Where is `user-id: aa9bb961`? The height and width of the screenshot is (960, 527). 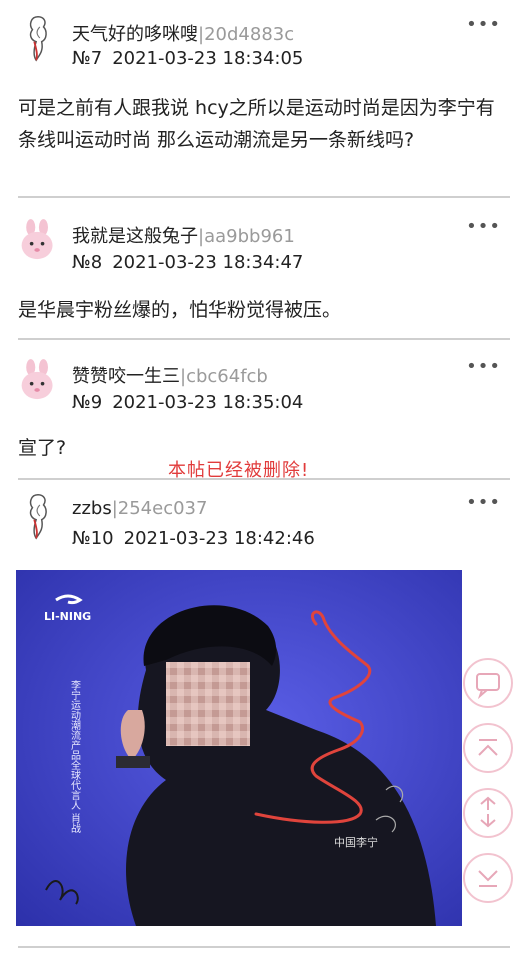
user-id: aa9bb961 is located at coordinates (249, 236).